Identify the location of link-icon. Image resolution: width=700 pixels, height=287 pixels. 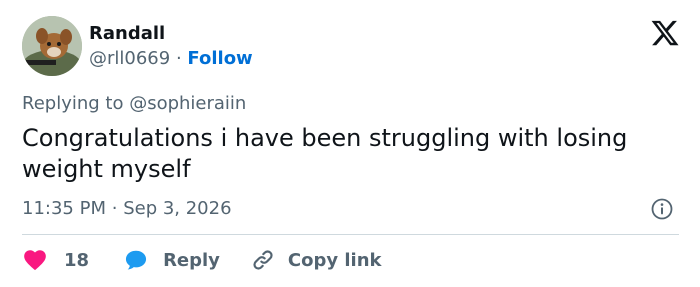
(263, 260).